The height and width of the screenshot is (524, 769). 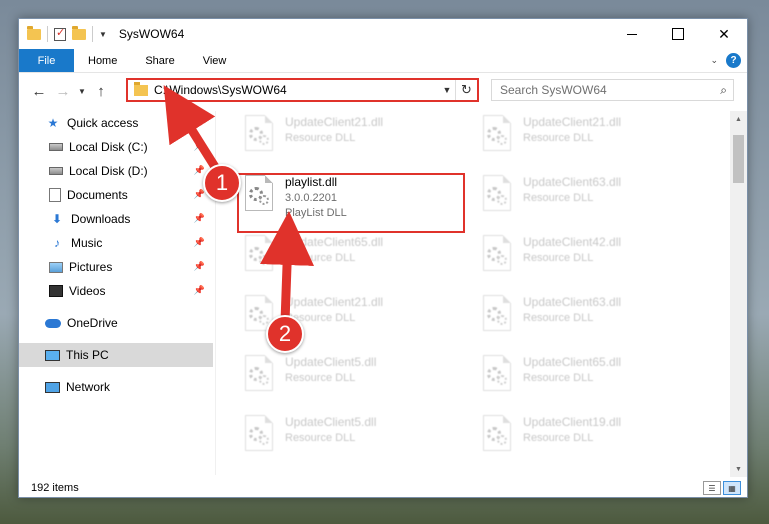 I want to click on vertical-scrollbar: ▲ ▼, so click(x=738, y=294).